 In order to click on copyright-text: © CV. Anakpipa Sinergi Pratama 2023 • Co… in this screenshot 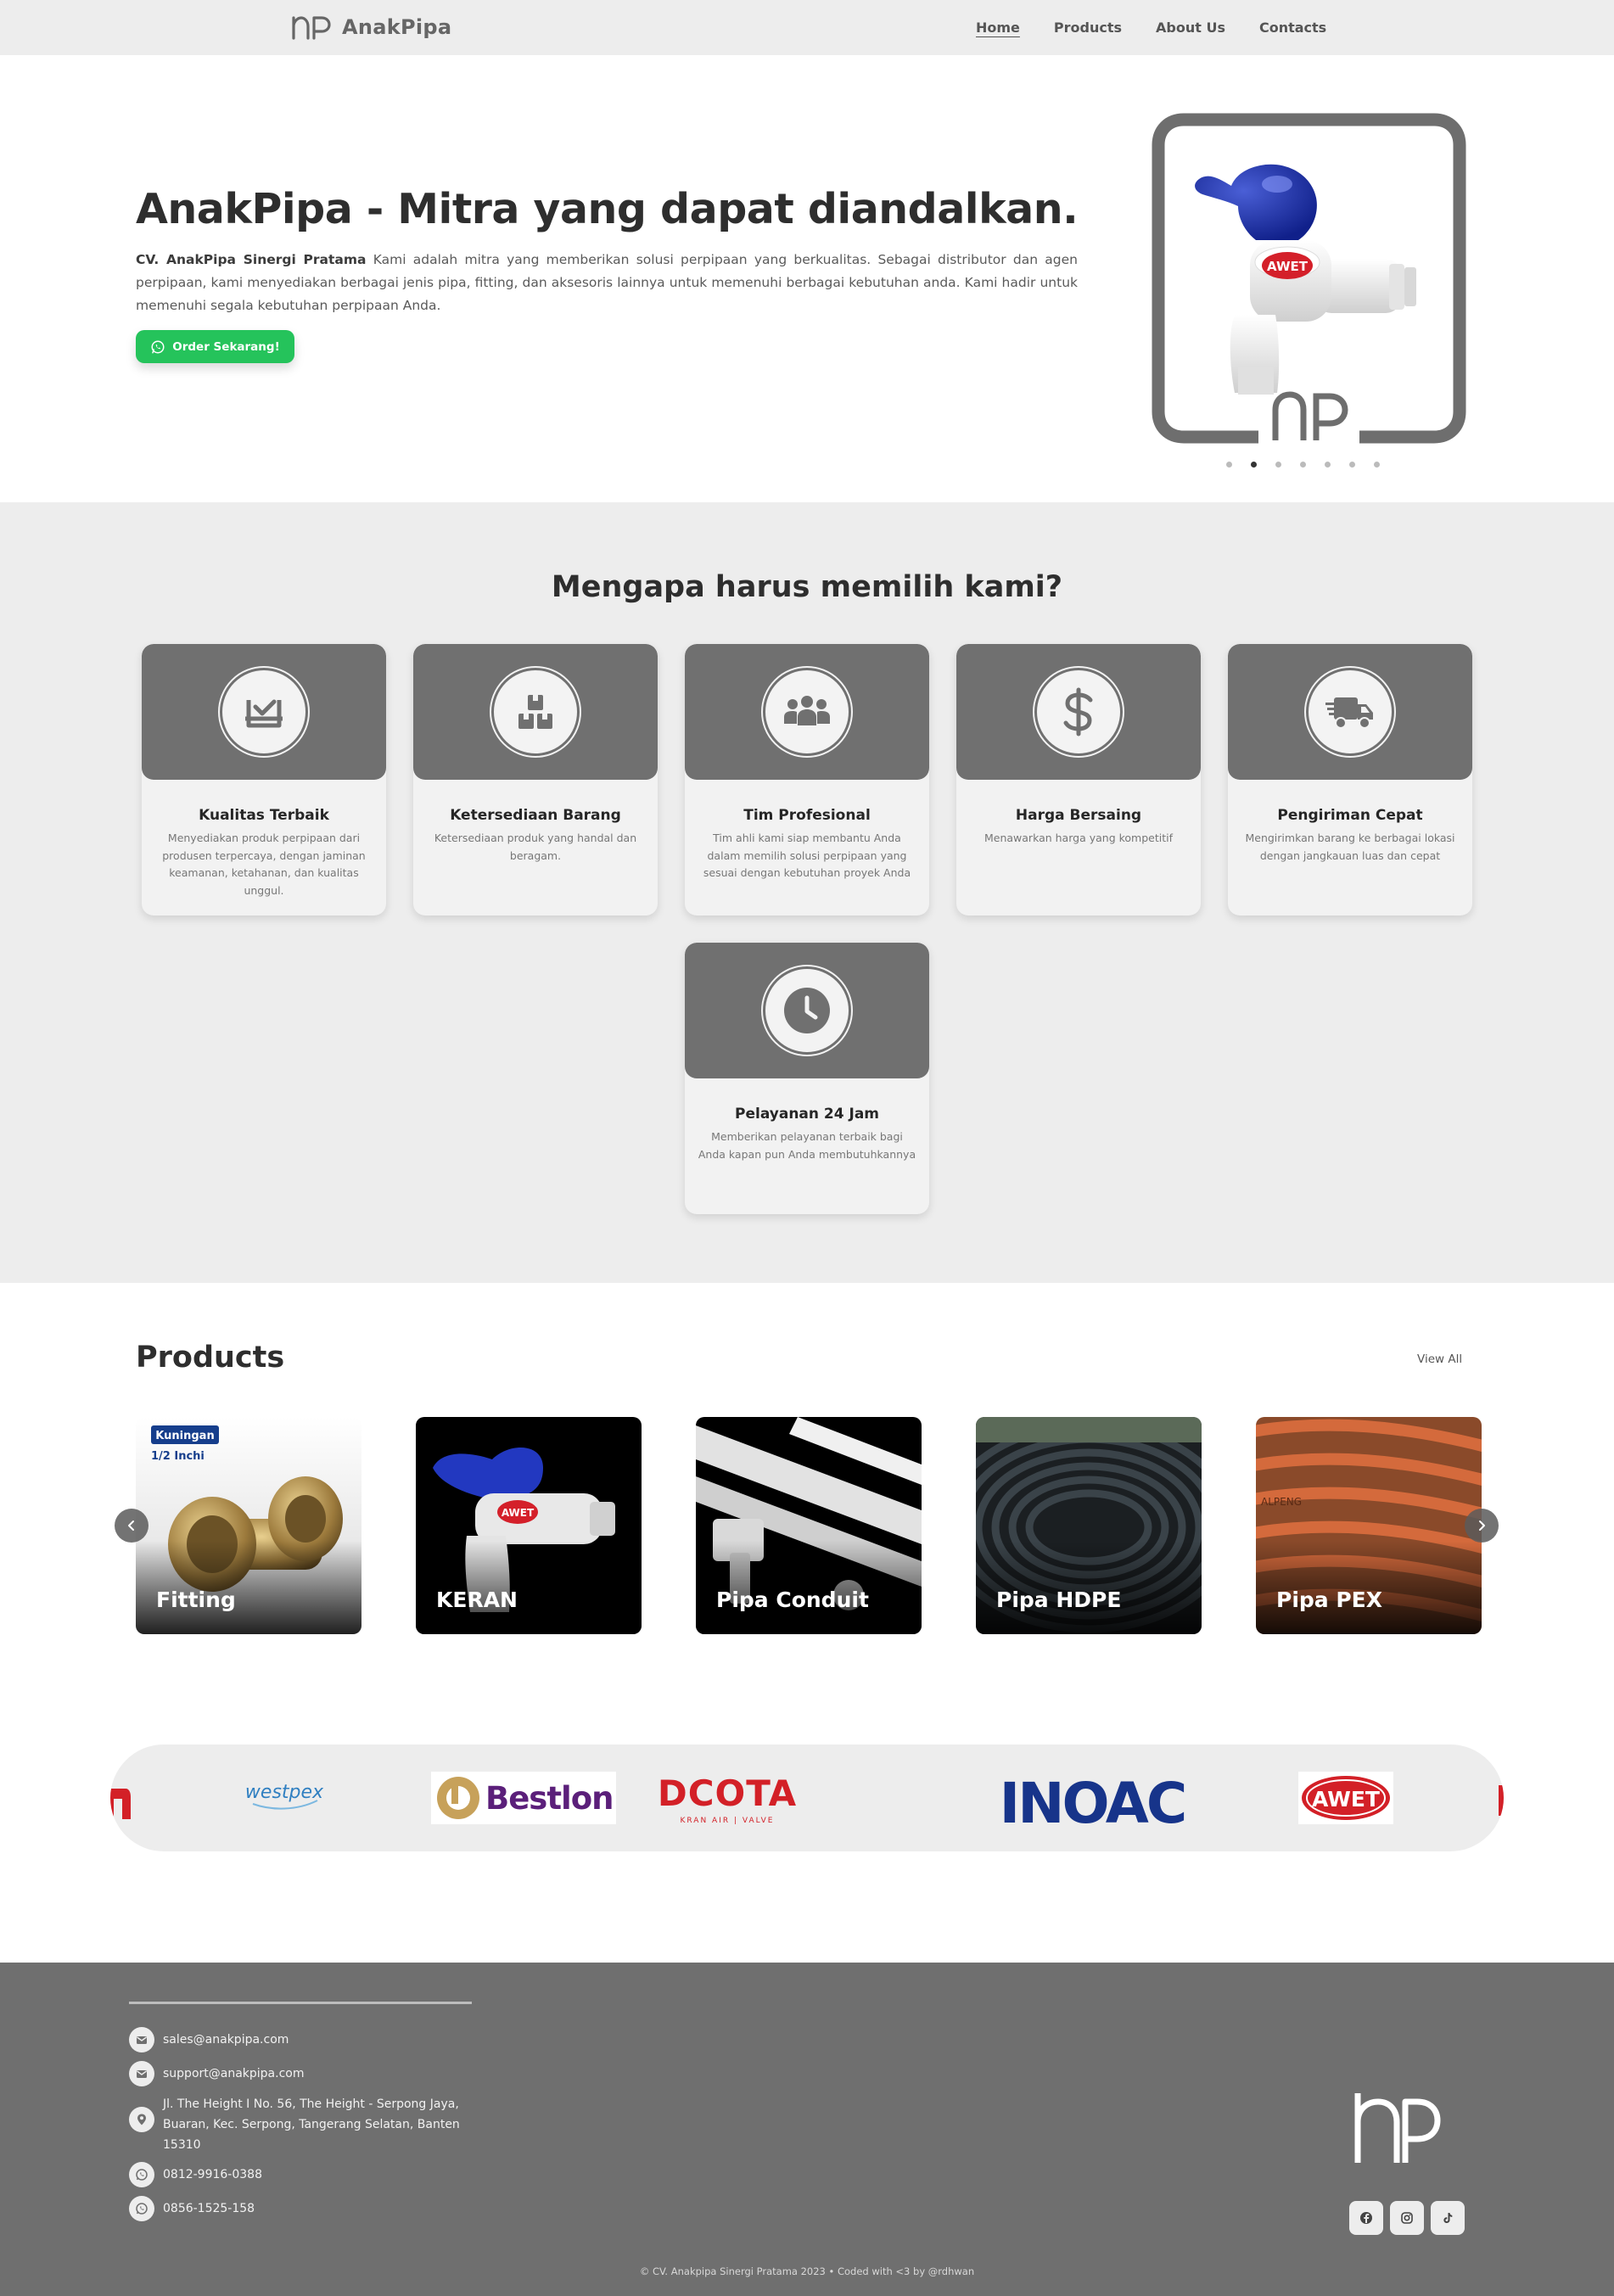, I will do `click(807, 2271)`.